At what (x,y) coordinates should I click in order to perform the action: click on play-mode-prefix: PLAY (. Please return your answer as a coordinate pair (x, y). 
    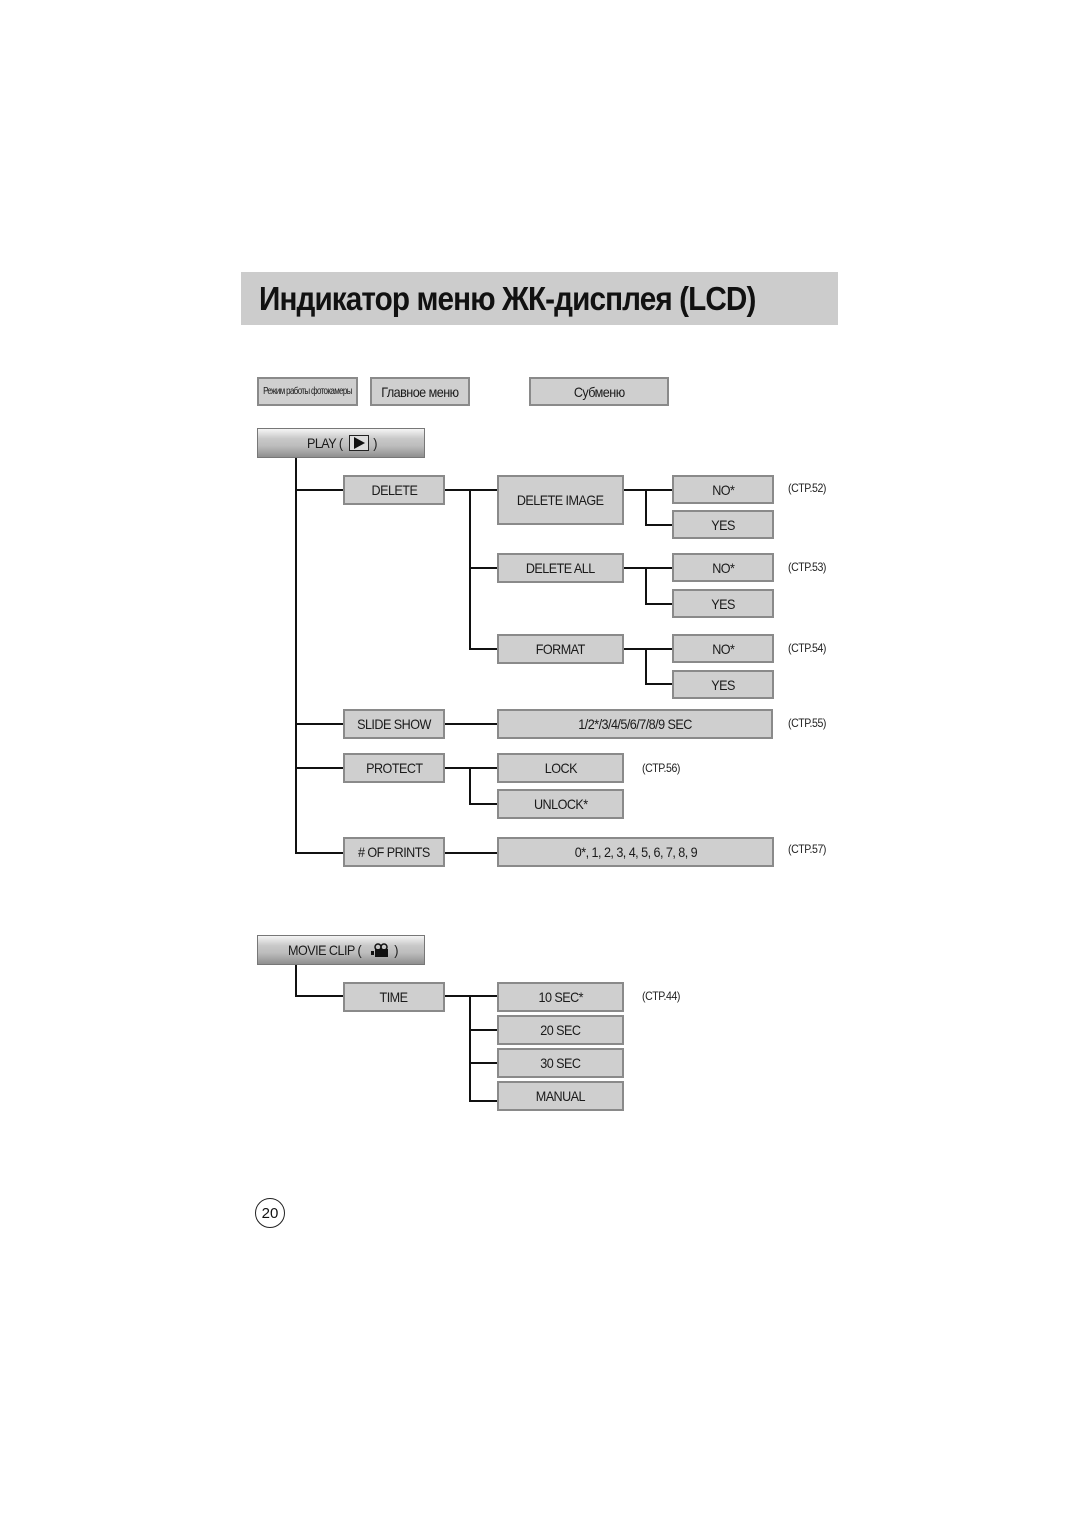
    Looking at the image, I should click on (325, 443).